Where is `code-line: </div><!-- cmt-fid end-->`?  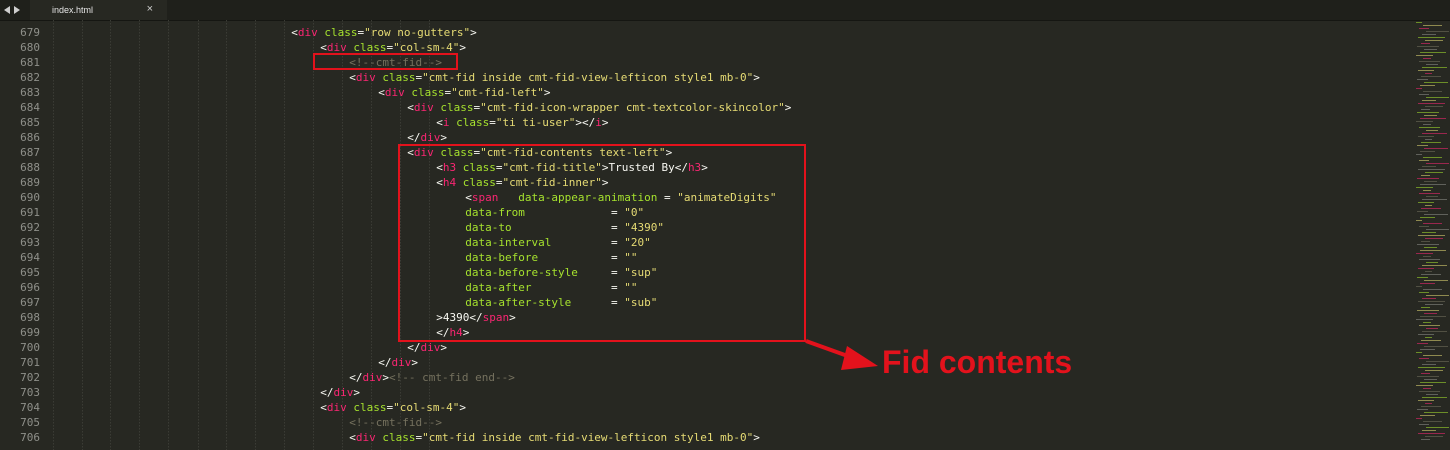
code-line: </div><!-- cmt-fid end--> is located at coordinates (432, 377).